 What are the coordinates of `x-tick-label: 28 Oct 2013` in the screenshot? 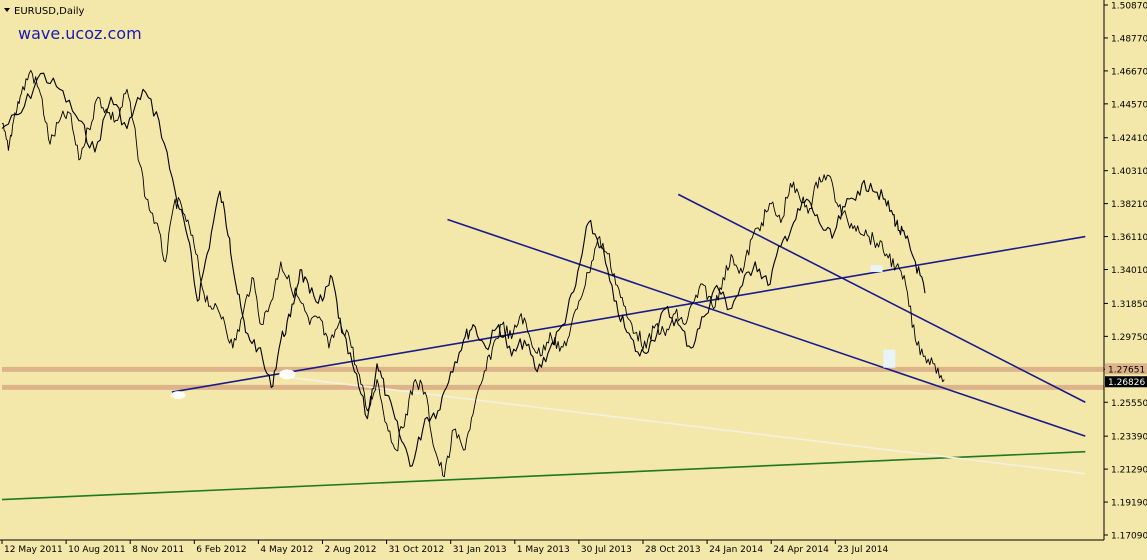 It's located at (673, 550).